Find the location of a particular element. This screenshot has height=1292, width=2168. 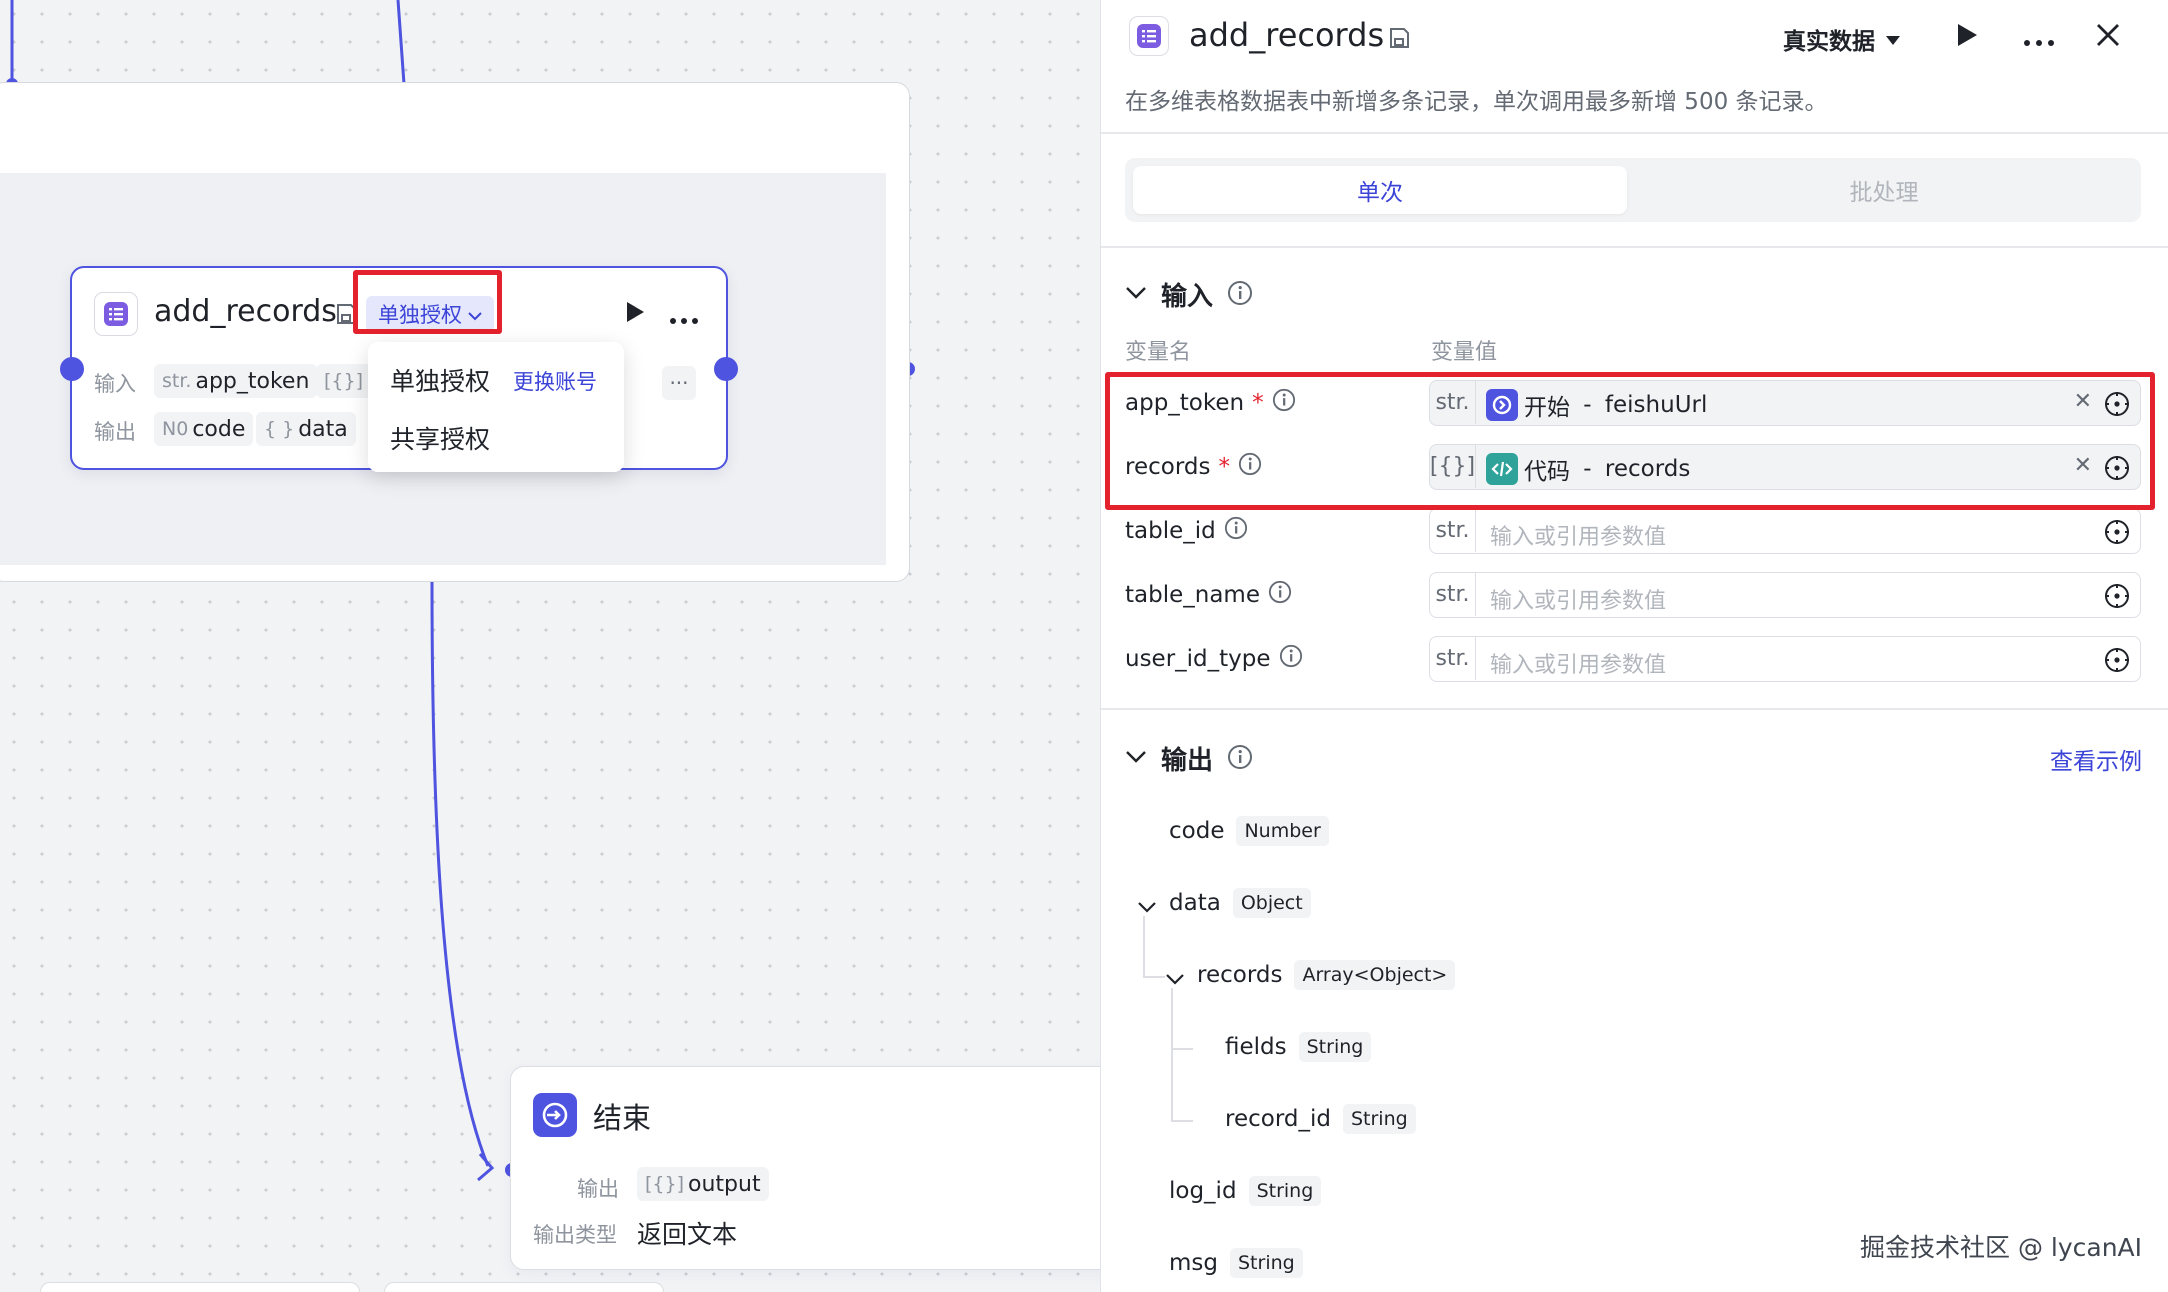

output-field-records: records Array<Object> is located at coordinates (1326, 975).